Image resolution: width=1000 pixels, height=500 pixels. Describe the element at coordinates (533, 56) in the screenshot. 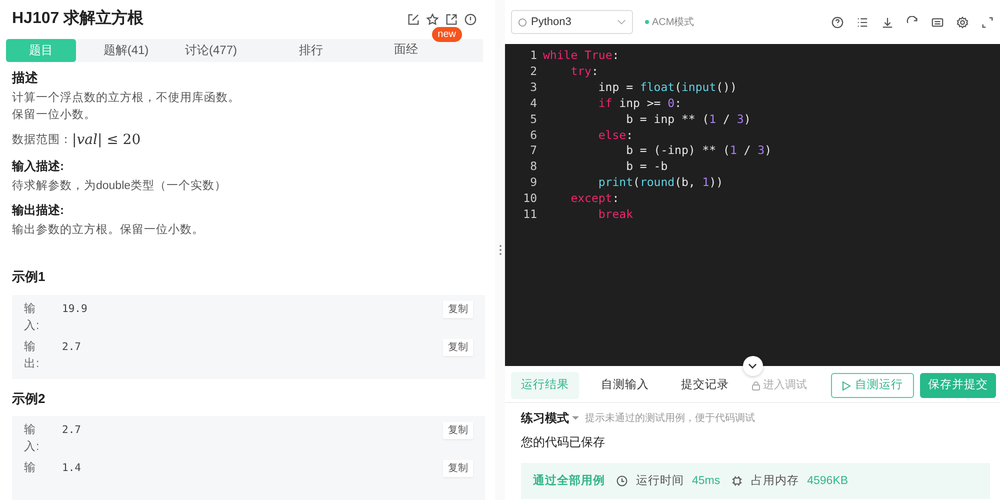

I see `line-number: 1` at that location.